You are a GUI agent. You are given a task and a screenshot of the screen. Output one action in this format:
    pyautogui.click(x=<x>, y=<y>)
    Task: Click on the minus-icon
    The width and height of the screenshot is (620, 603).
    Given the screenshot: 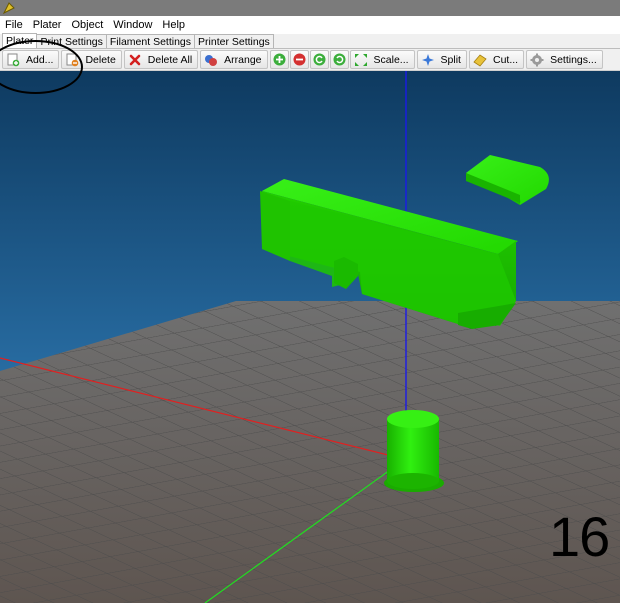 What is the action you would take?
    pyautogui.click(x=299, y=59)
    